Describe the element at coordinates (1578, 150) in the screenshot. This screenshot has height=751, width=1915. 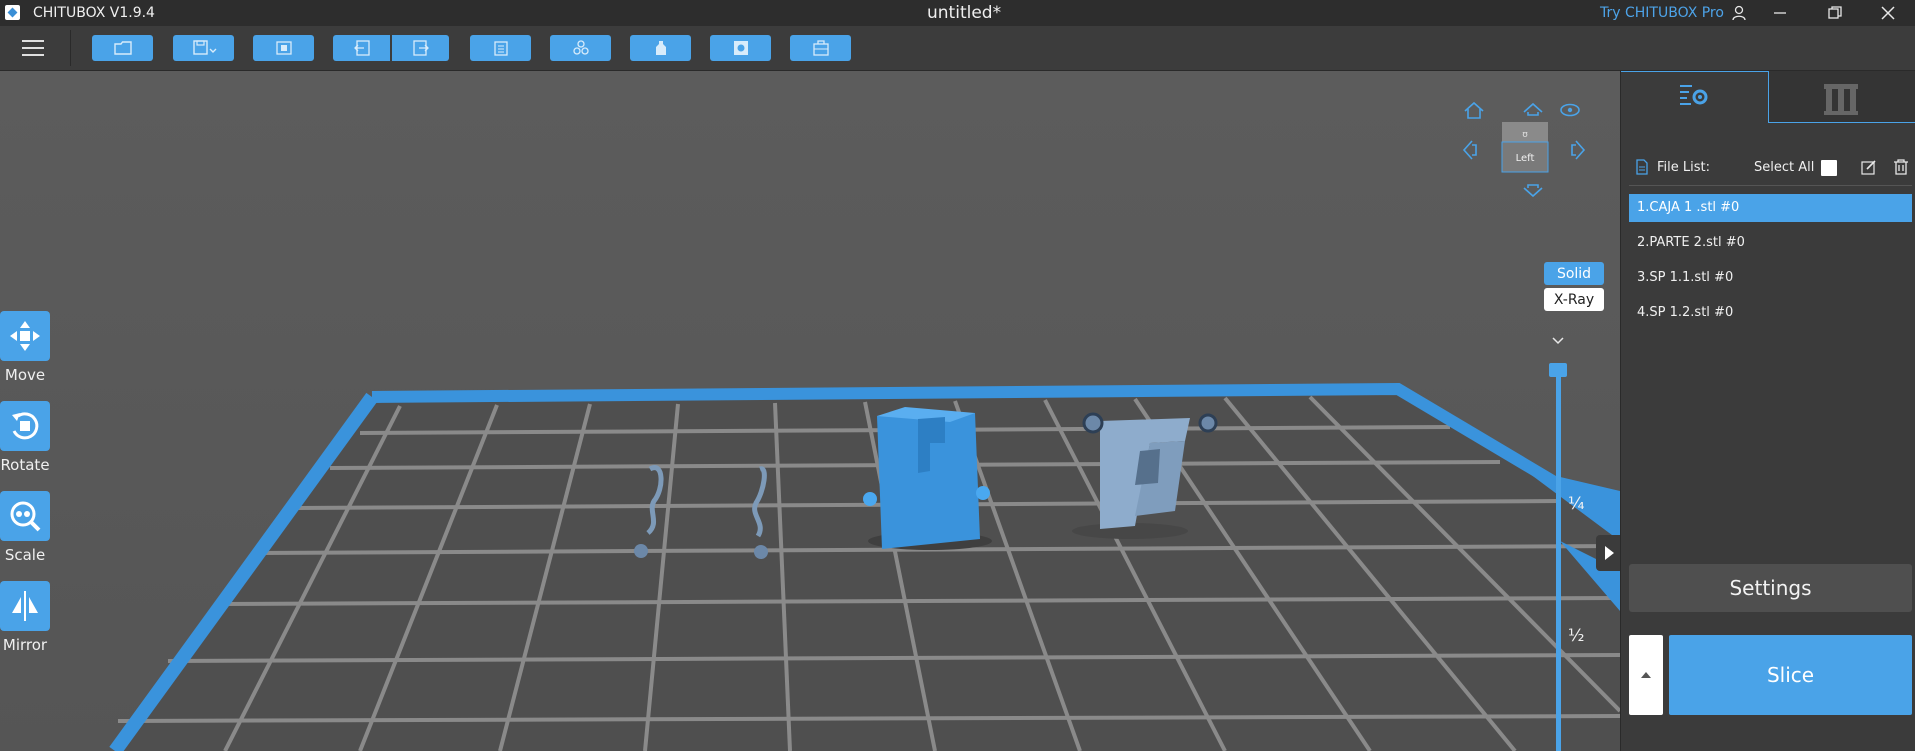
I see `view-right-icon` at that location.